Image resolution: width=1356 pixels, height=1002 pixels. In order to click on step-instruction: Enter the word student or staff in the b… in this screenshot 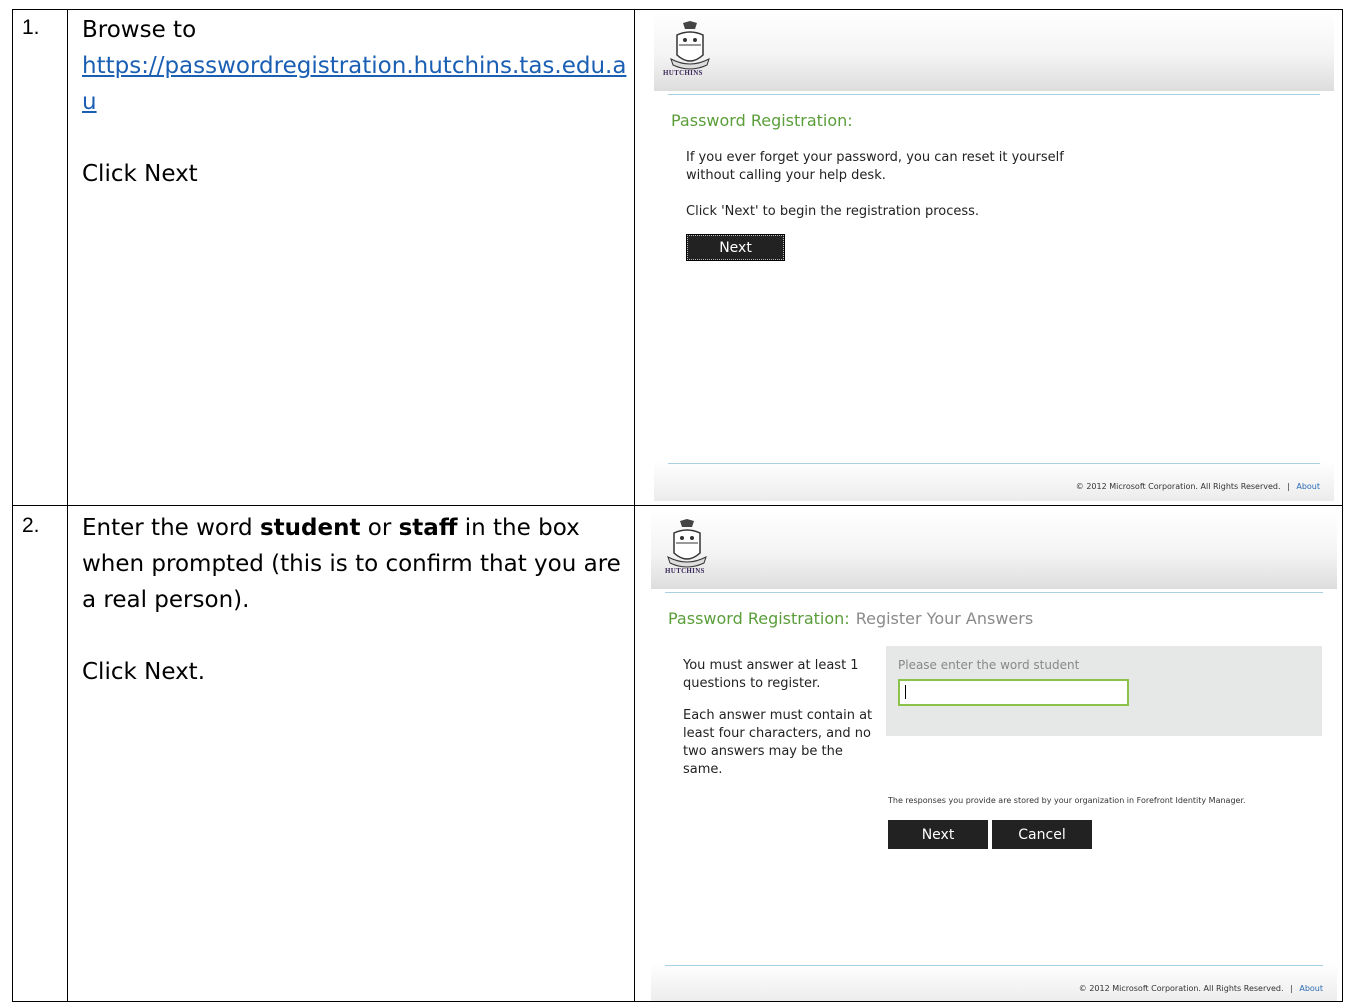, I will do `click(354, 600)`.